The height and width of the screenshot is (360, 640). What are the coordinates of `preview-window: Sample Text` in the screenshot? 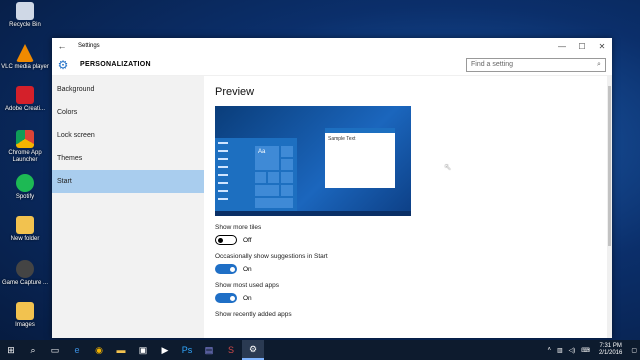 It's located at (360, 158).